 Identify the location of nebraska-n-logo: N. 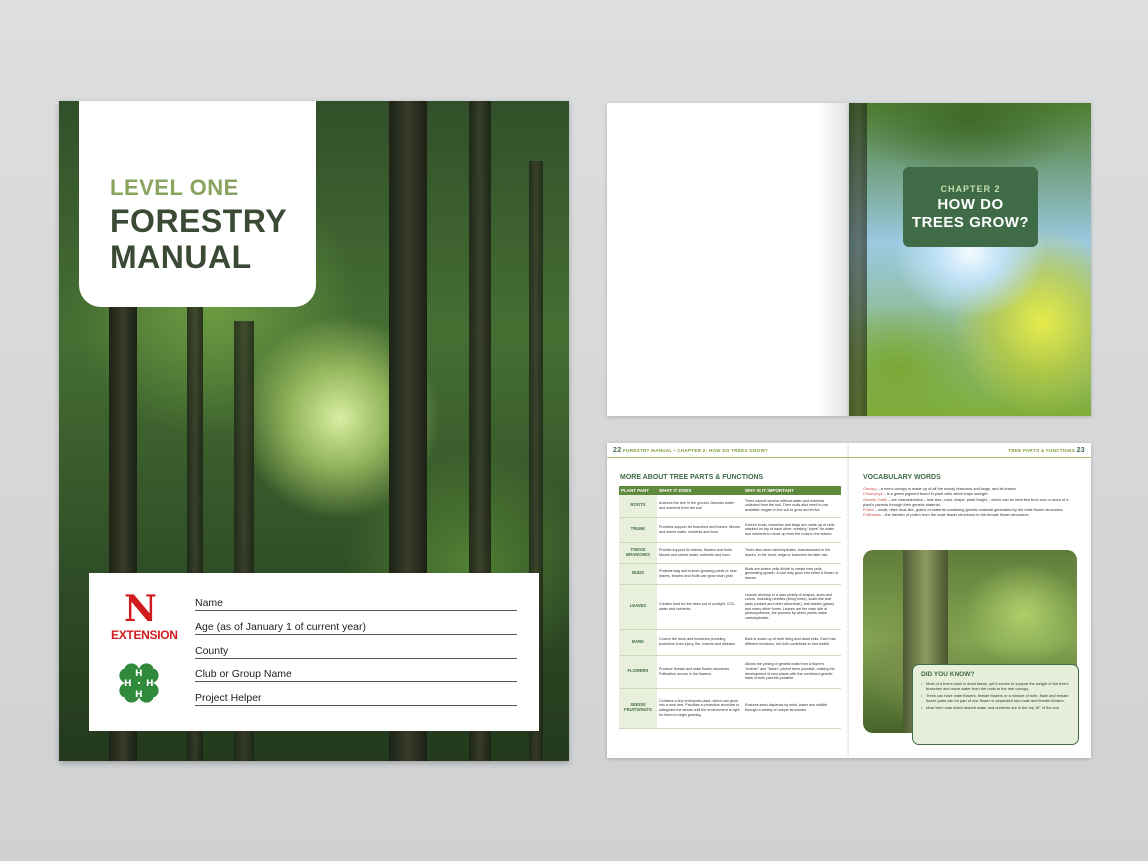
(140, 609).